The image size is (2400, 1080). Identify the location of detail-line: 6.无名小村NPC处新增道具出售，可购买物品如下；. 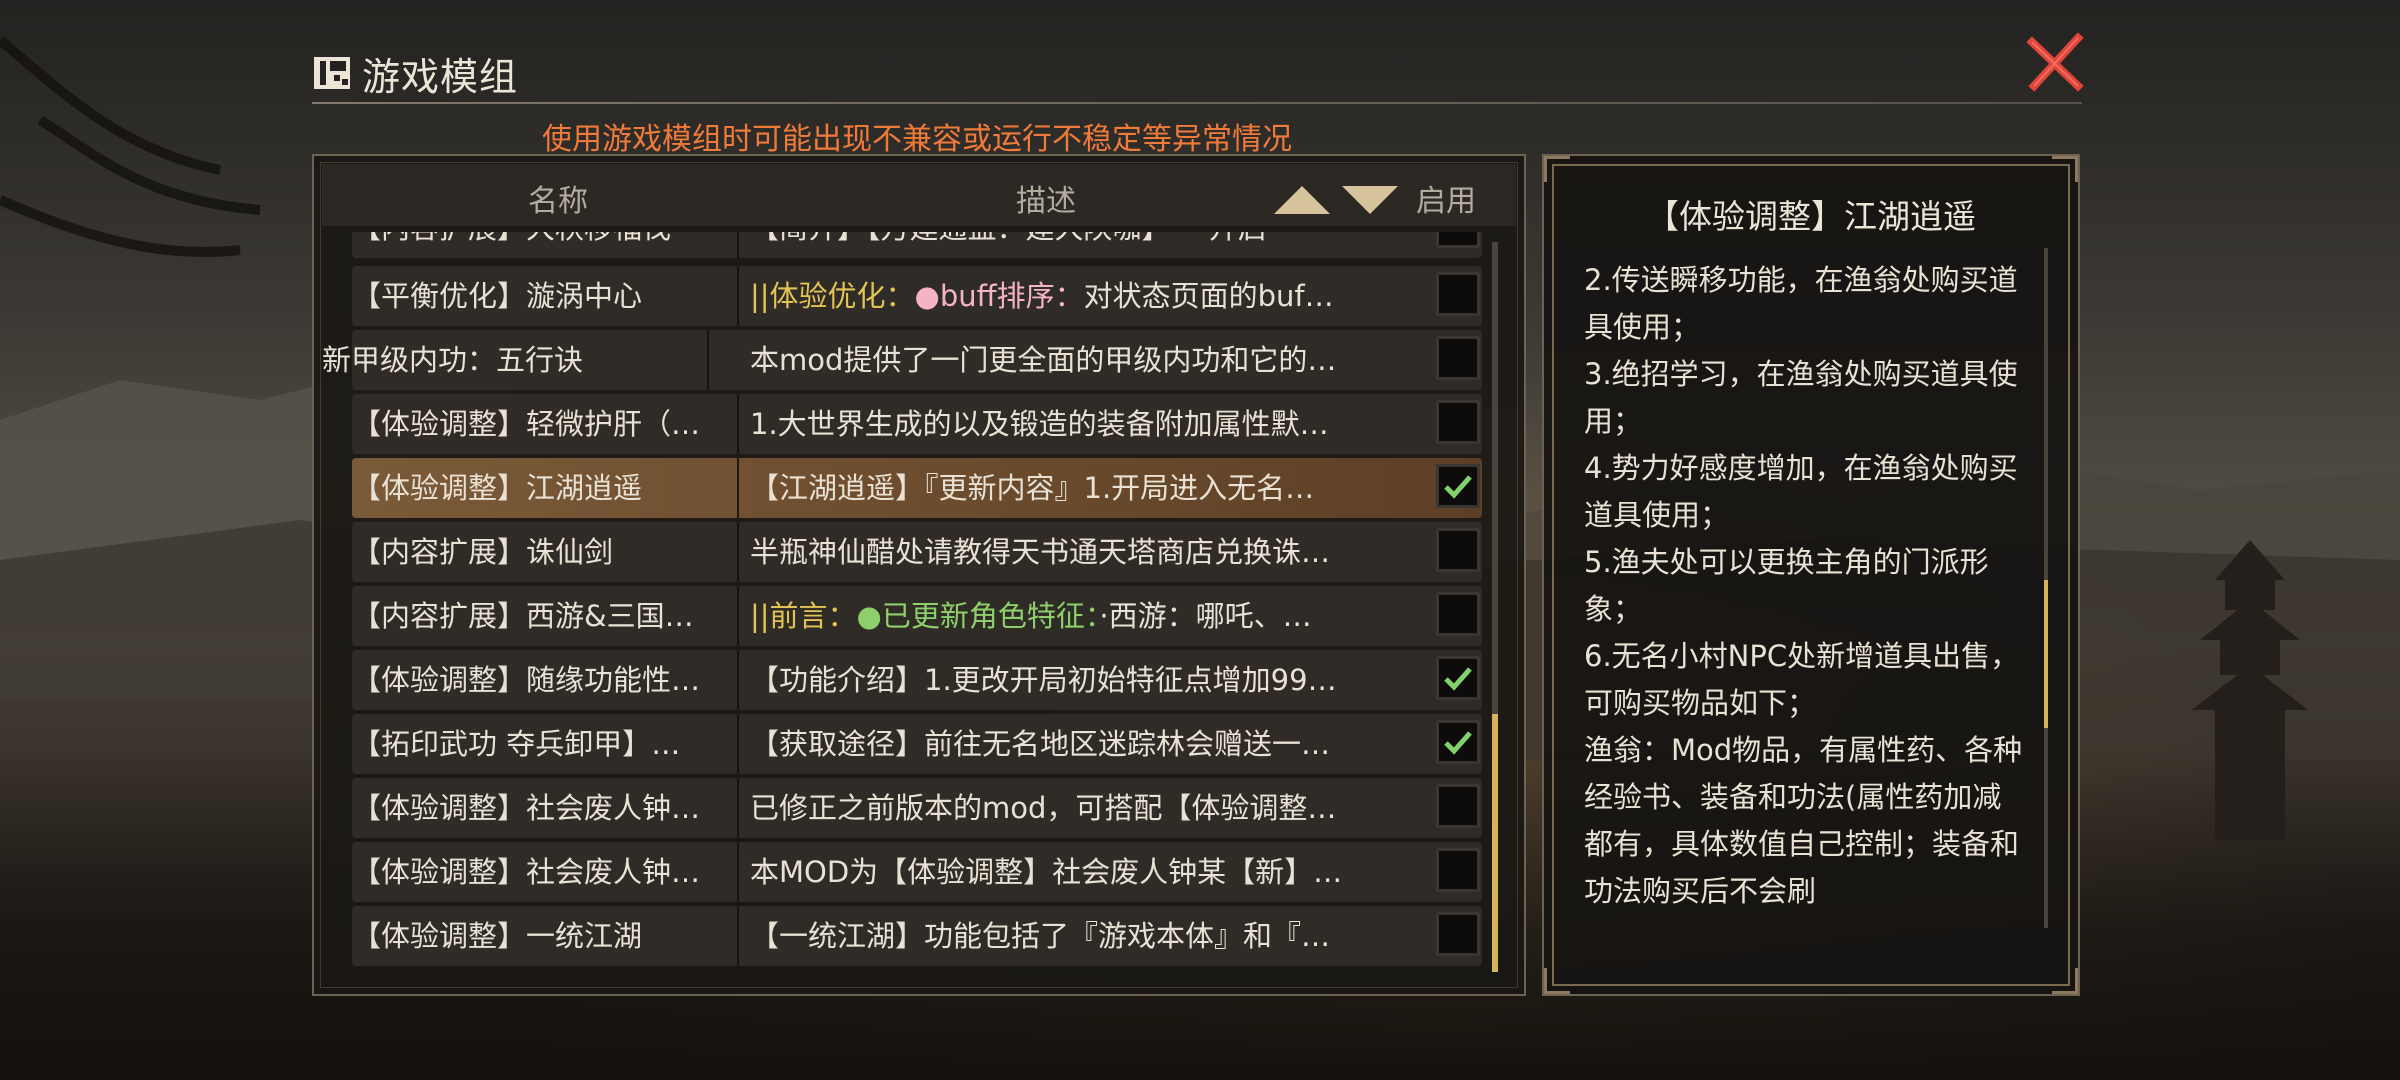
(1802, 679).